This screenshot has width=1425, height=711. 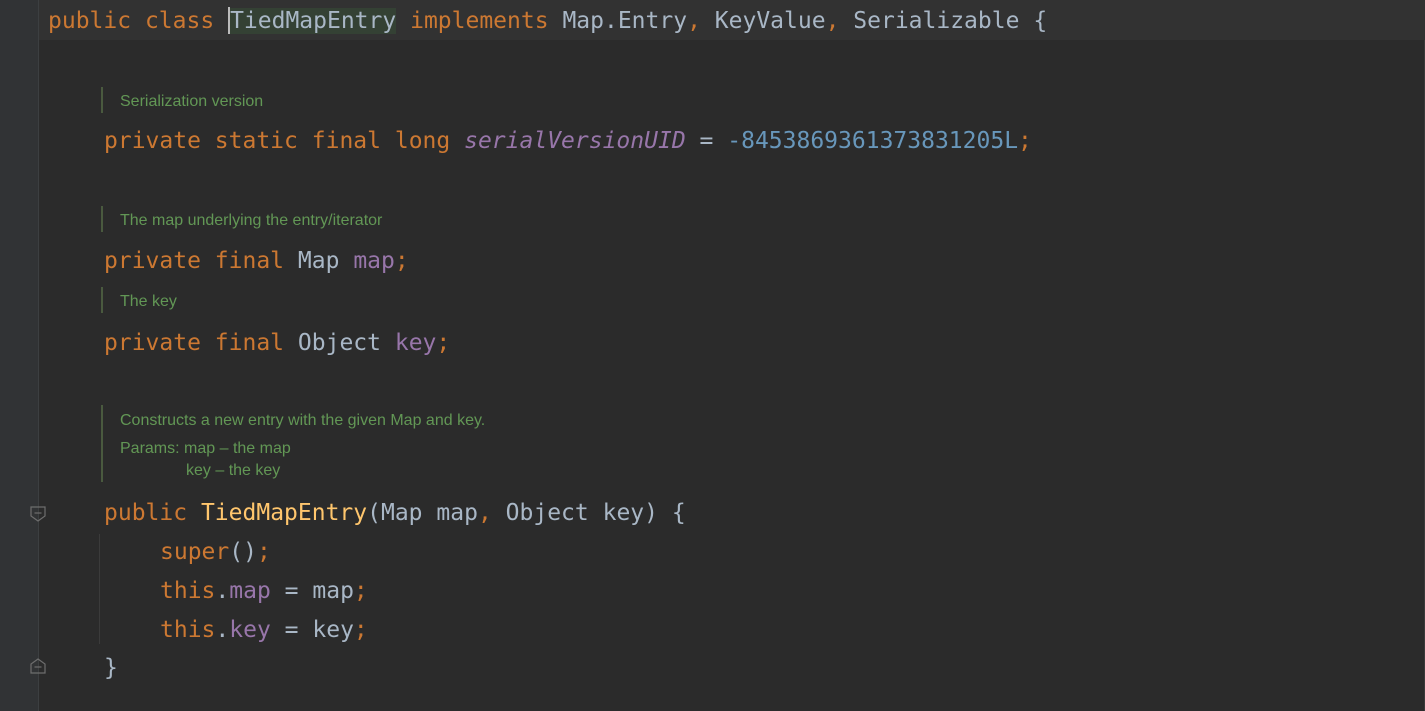 What do you see at coordinates (547, 513) in the screenshot?
I see `param-type-object: Object` at bounding box center [547, 513].